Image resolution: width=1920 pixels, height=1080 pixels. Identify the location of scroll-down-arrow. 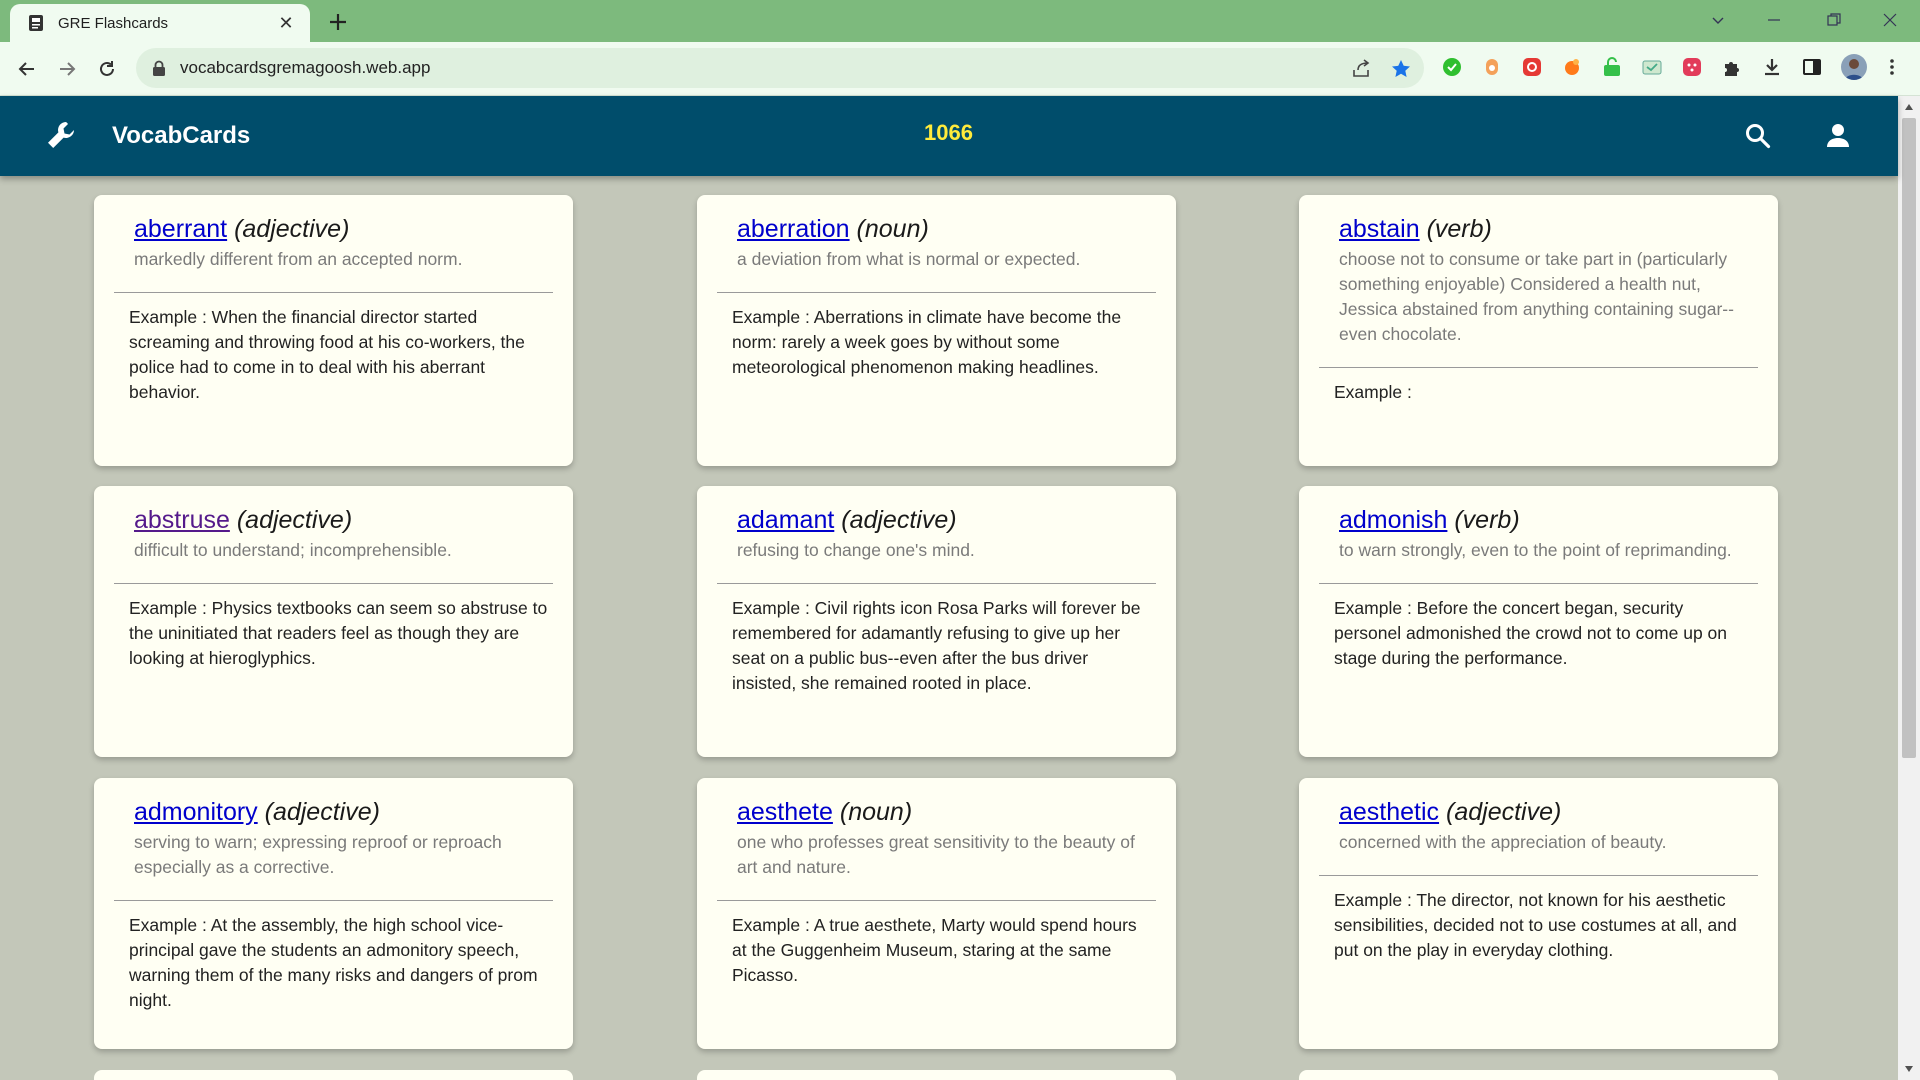
(1909, 1069).